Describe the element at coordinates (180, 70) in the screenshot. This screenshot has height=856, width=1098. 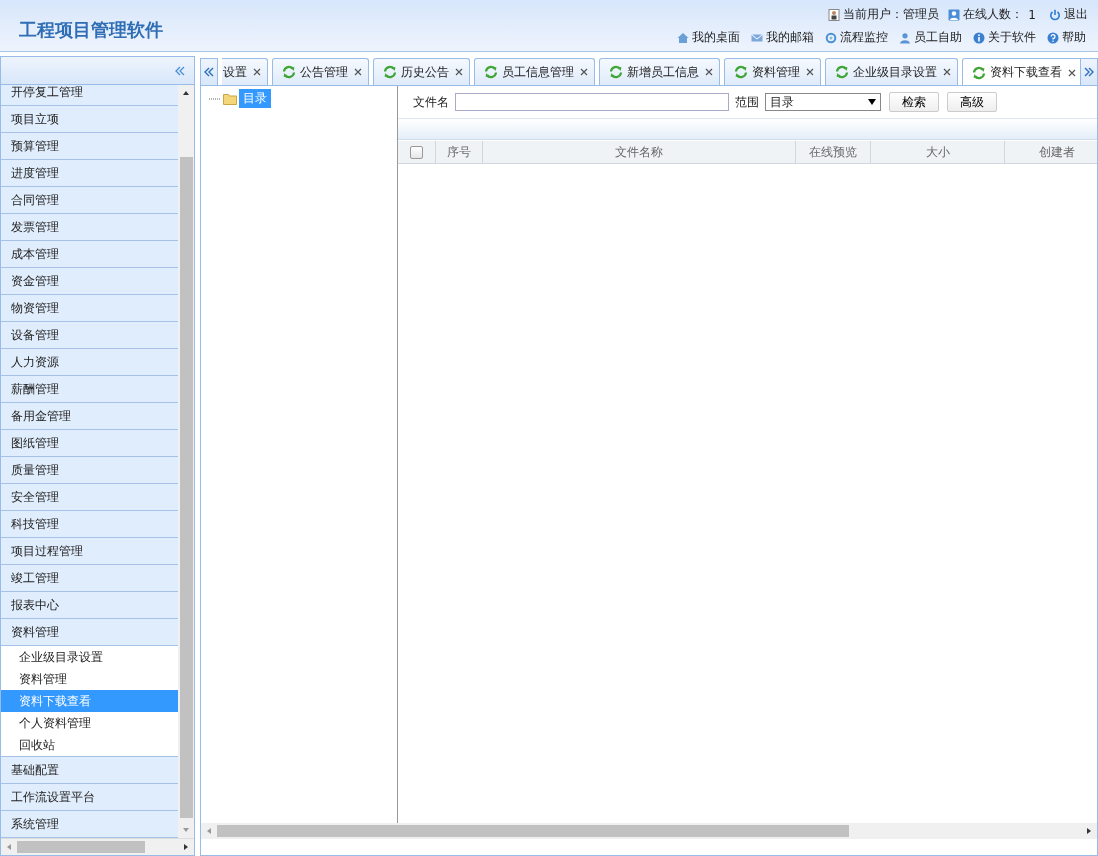
I see `collapse-icon` at that location.